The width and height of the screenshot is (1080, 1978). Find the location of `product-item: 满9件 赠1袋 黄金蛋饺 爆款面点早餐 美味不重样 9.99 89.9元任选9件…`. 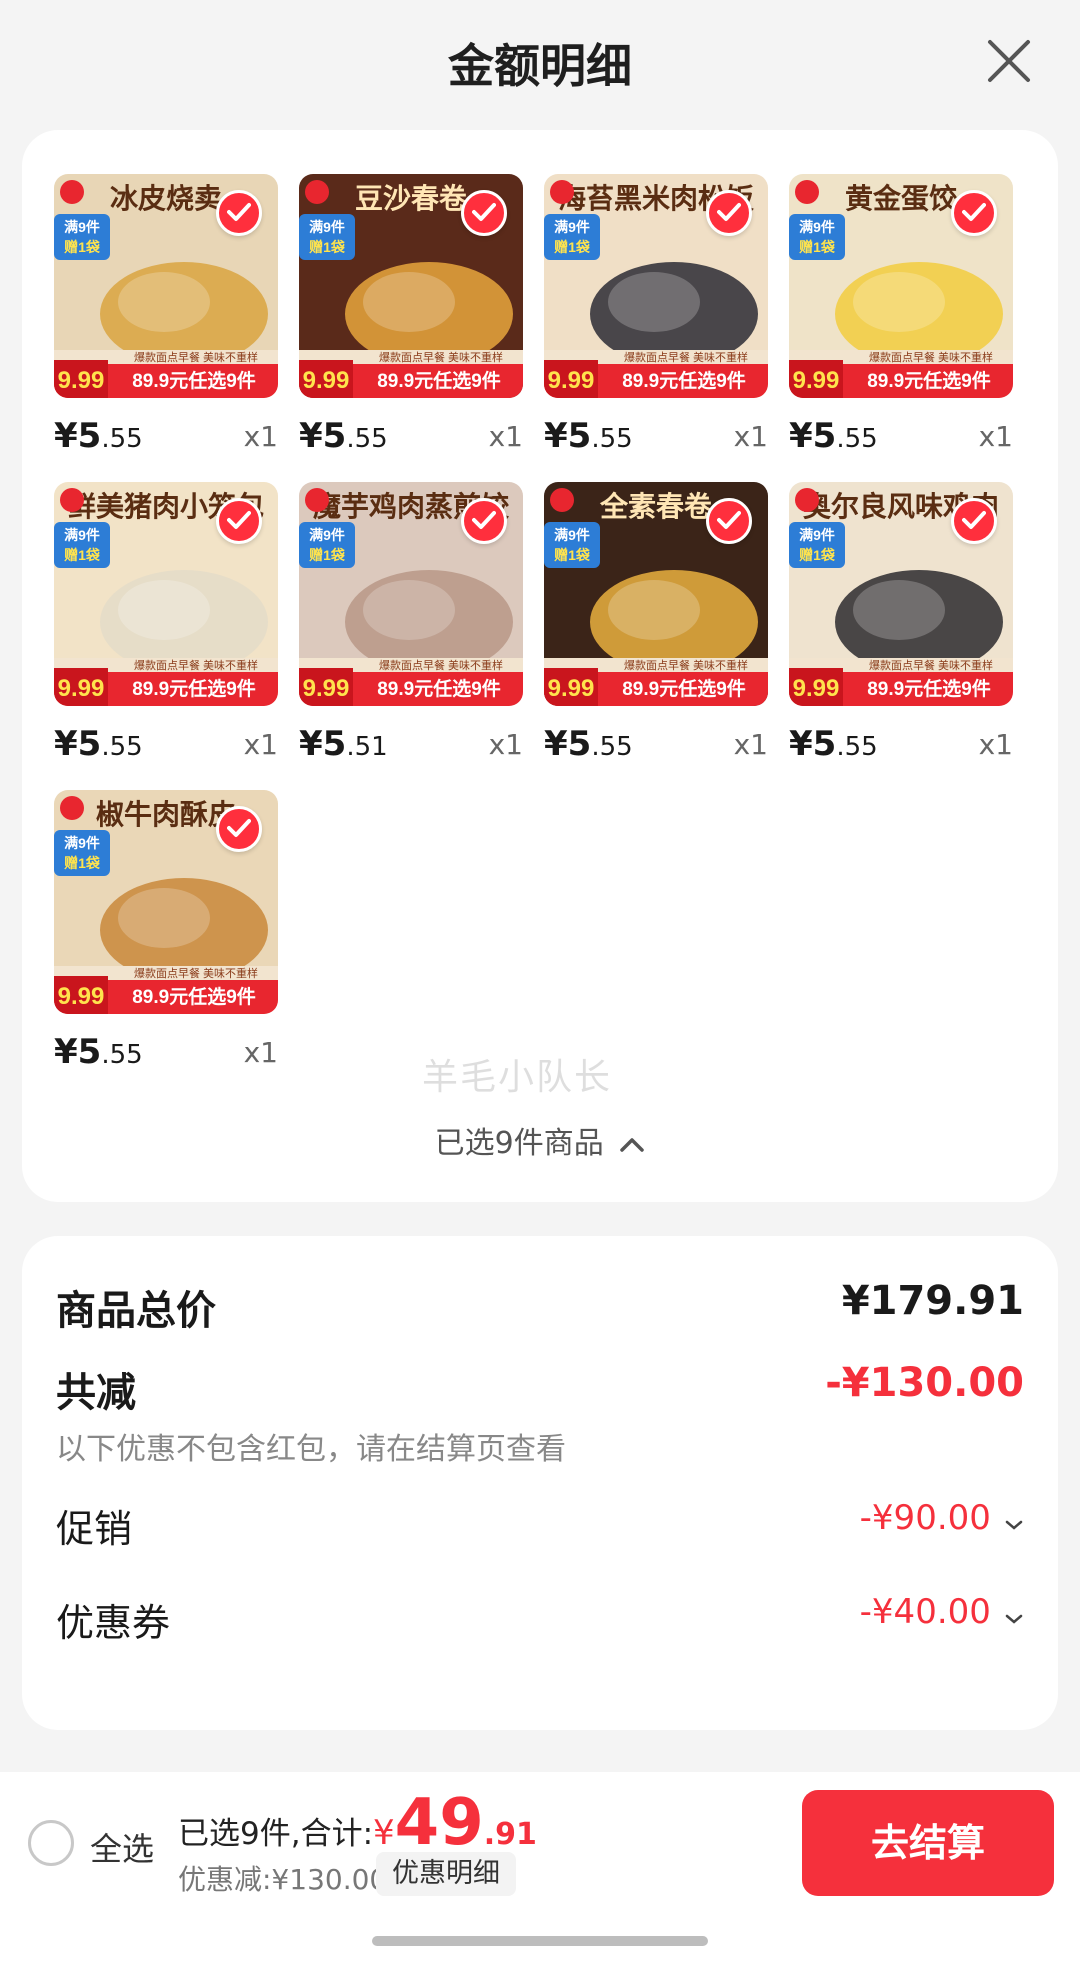

product-item: 满9件 赠1袋 黄金蛋饺 爆款面点早餐 美味不重样 9.99 89.9元任选9件… is located at coordinates (901, 319).